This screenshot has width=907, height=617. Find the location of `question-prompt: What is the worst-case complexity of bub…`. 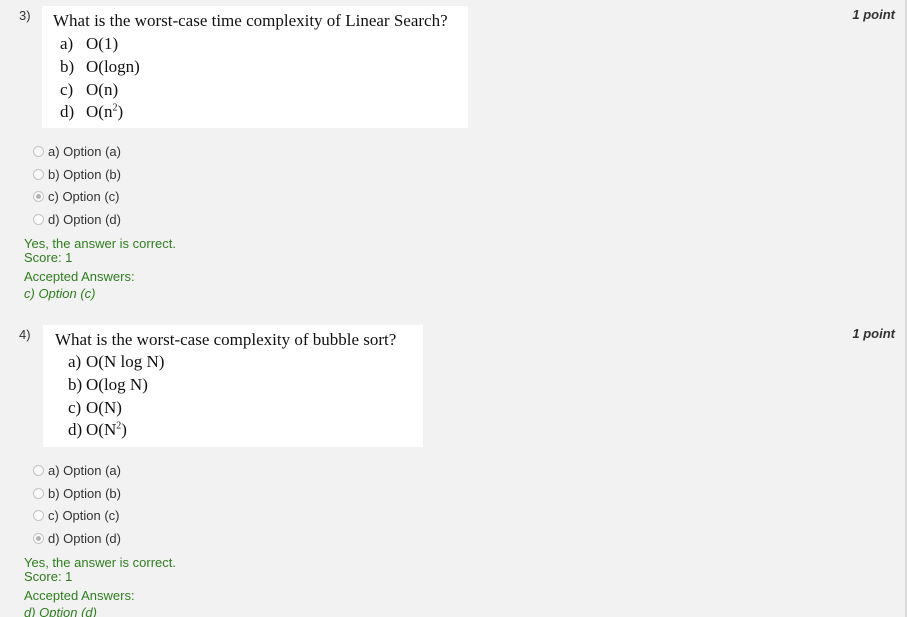

question-prompt: What is the worst-case complexity of bub… is located at coordinates (226, 339).